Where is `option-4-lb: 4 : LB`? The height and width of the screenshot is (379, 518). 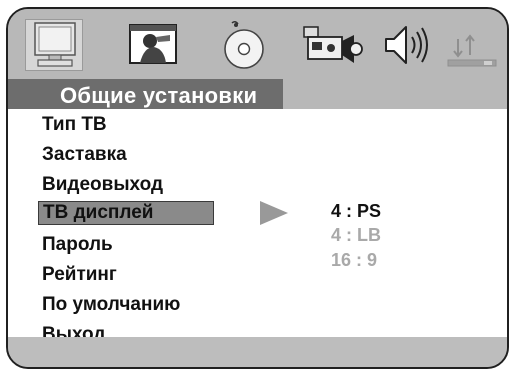 option-4-lb: 4 : LB is located at coordinates (356, 235).